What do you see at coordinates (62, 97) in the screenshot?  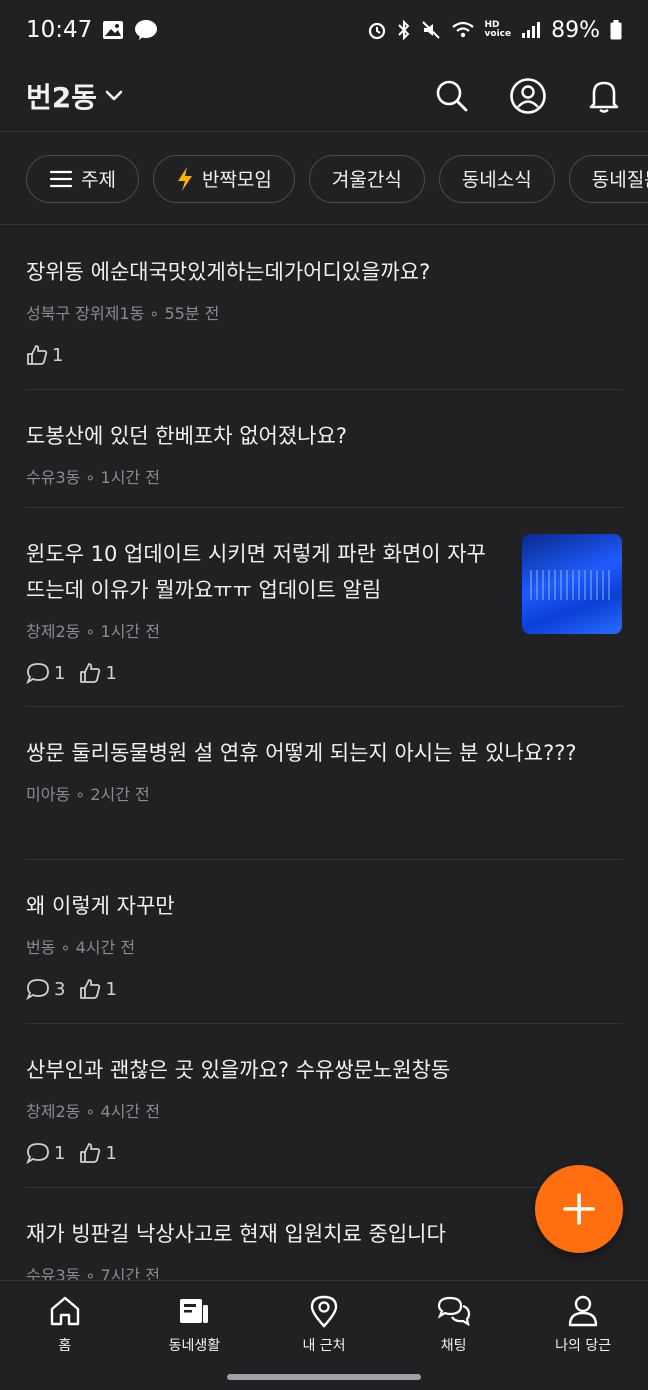 I see `location-label: 번2동` at bounding box center [62, 97].